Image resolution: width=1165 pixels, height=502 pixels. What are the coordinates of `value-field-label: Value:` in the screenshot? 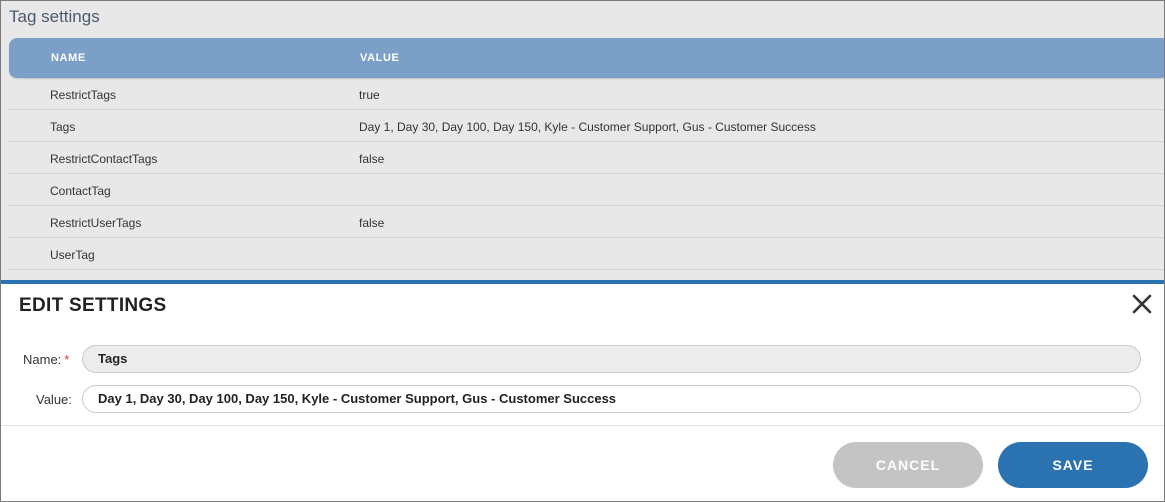 It's located at (54, 399).